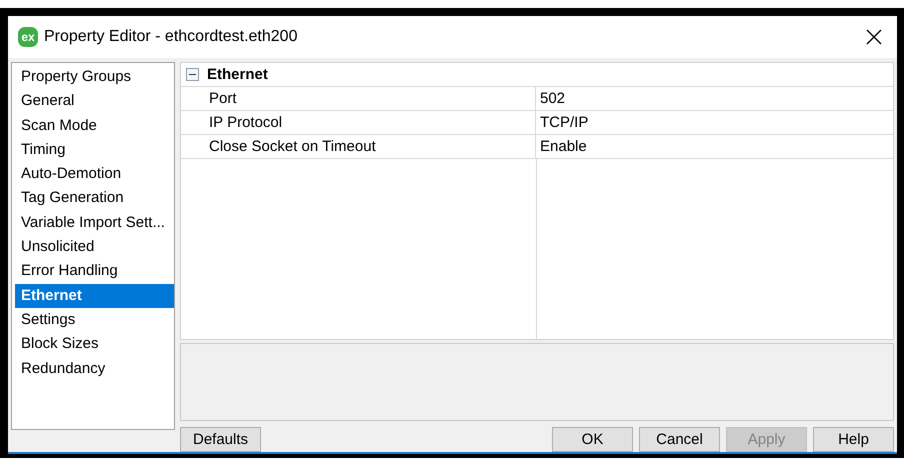  Describe the element at coordinates (94, 150) in the screenshot. I see `sidebar-item: Timing` at that location.